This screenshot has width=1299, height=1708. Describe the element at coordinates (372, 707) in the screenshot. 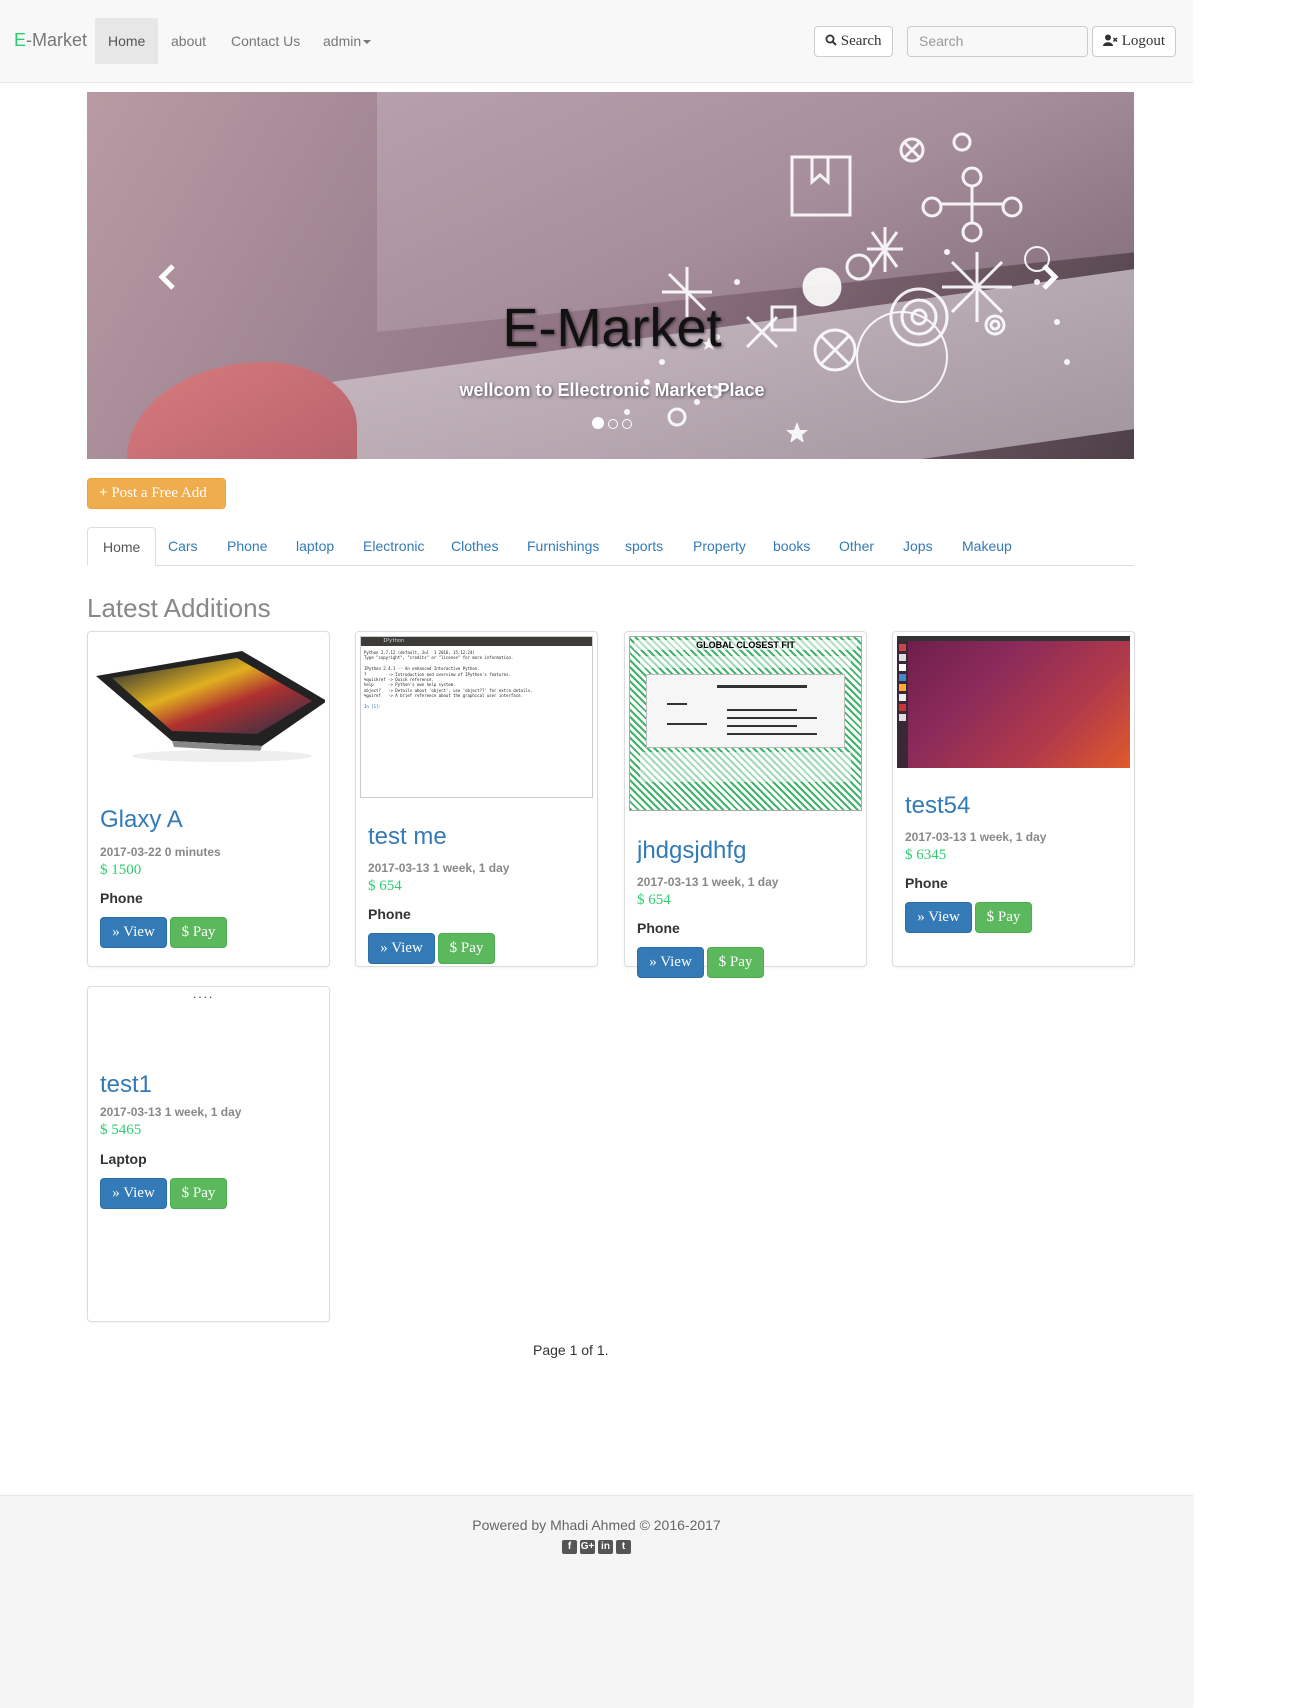

I see `console-line: In [1]:` at that location.